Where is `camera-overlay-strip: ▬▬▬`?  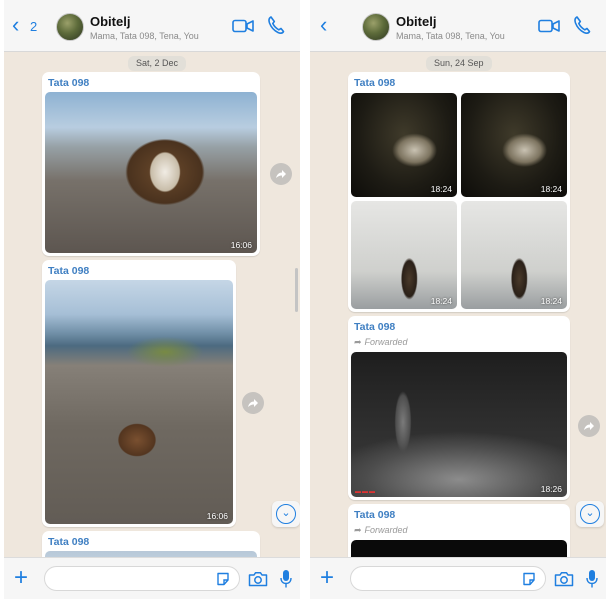
camera-overlay-strip: ▬▬▬ is located at coordinates (365, 492).